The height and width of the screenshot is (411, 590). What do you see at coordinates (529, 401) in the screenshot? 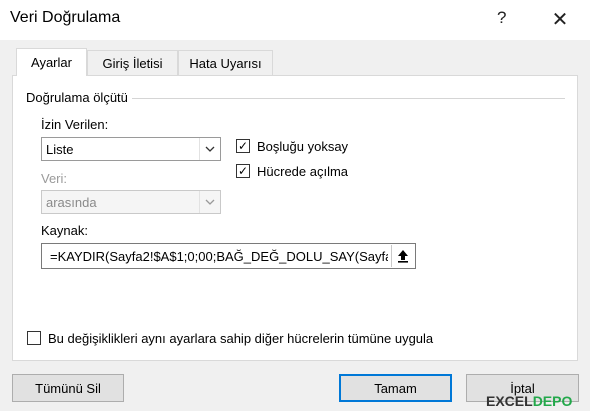
I see `watermark-logo: EXCELDEPO` at bounding box center [529, 401].